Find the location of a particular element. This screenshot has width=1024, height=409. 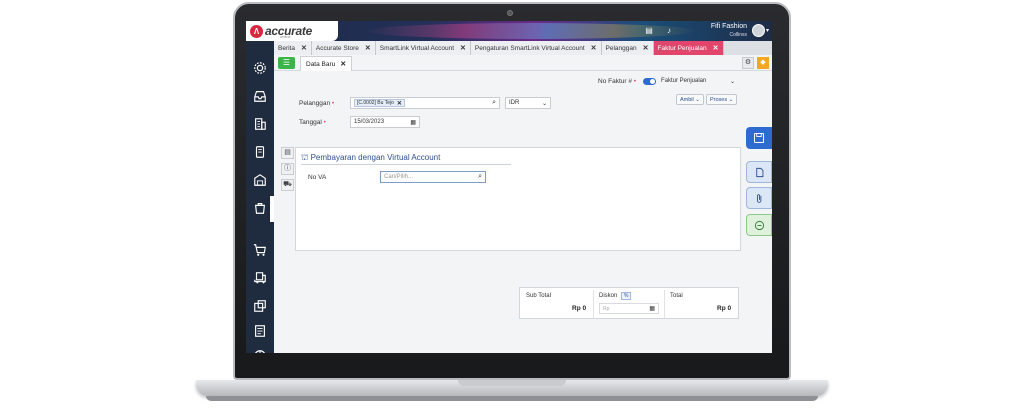

more-actions-button is located at coordinates (759, 225).